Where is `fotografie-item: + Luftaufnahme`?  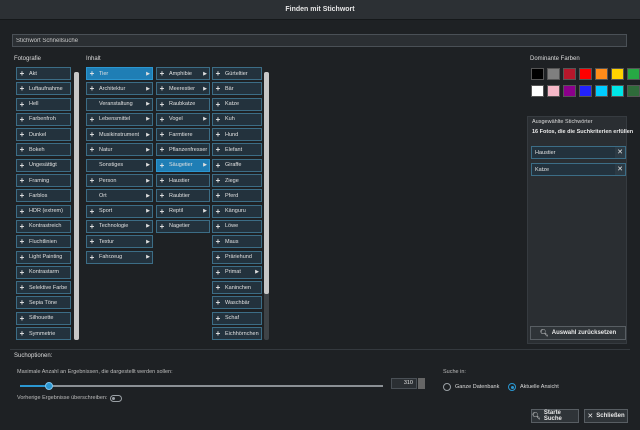
fotografie-item: + Luftaufnahme is located at coordinates (43, 89).